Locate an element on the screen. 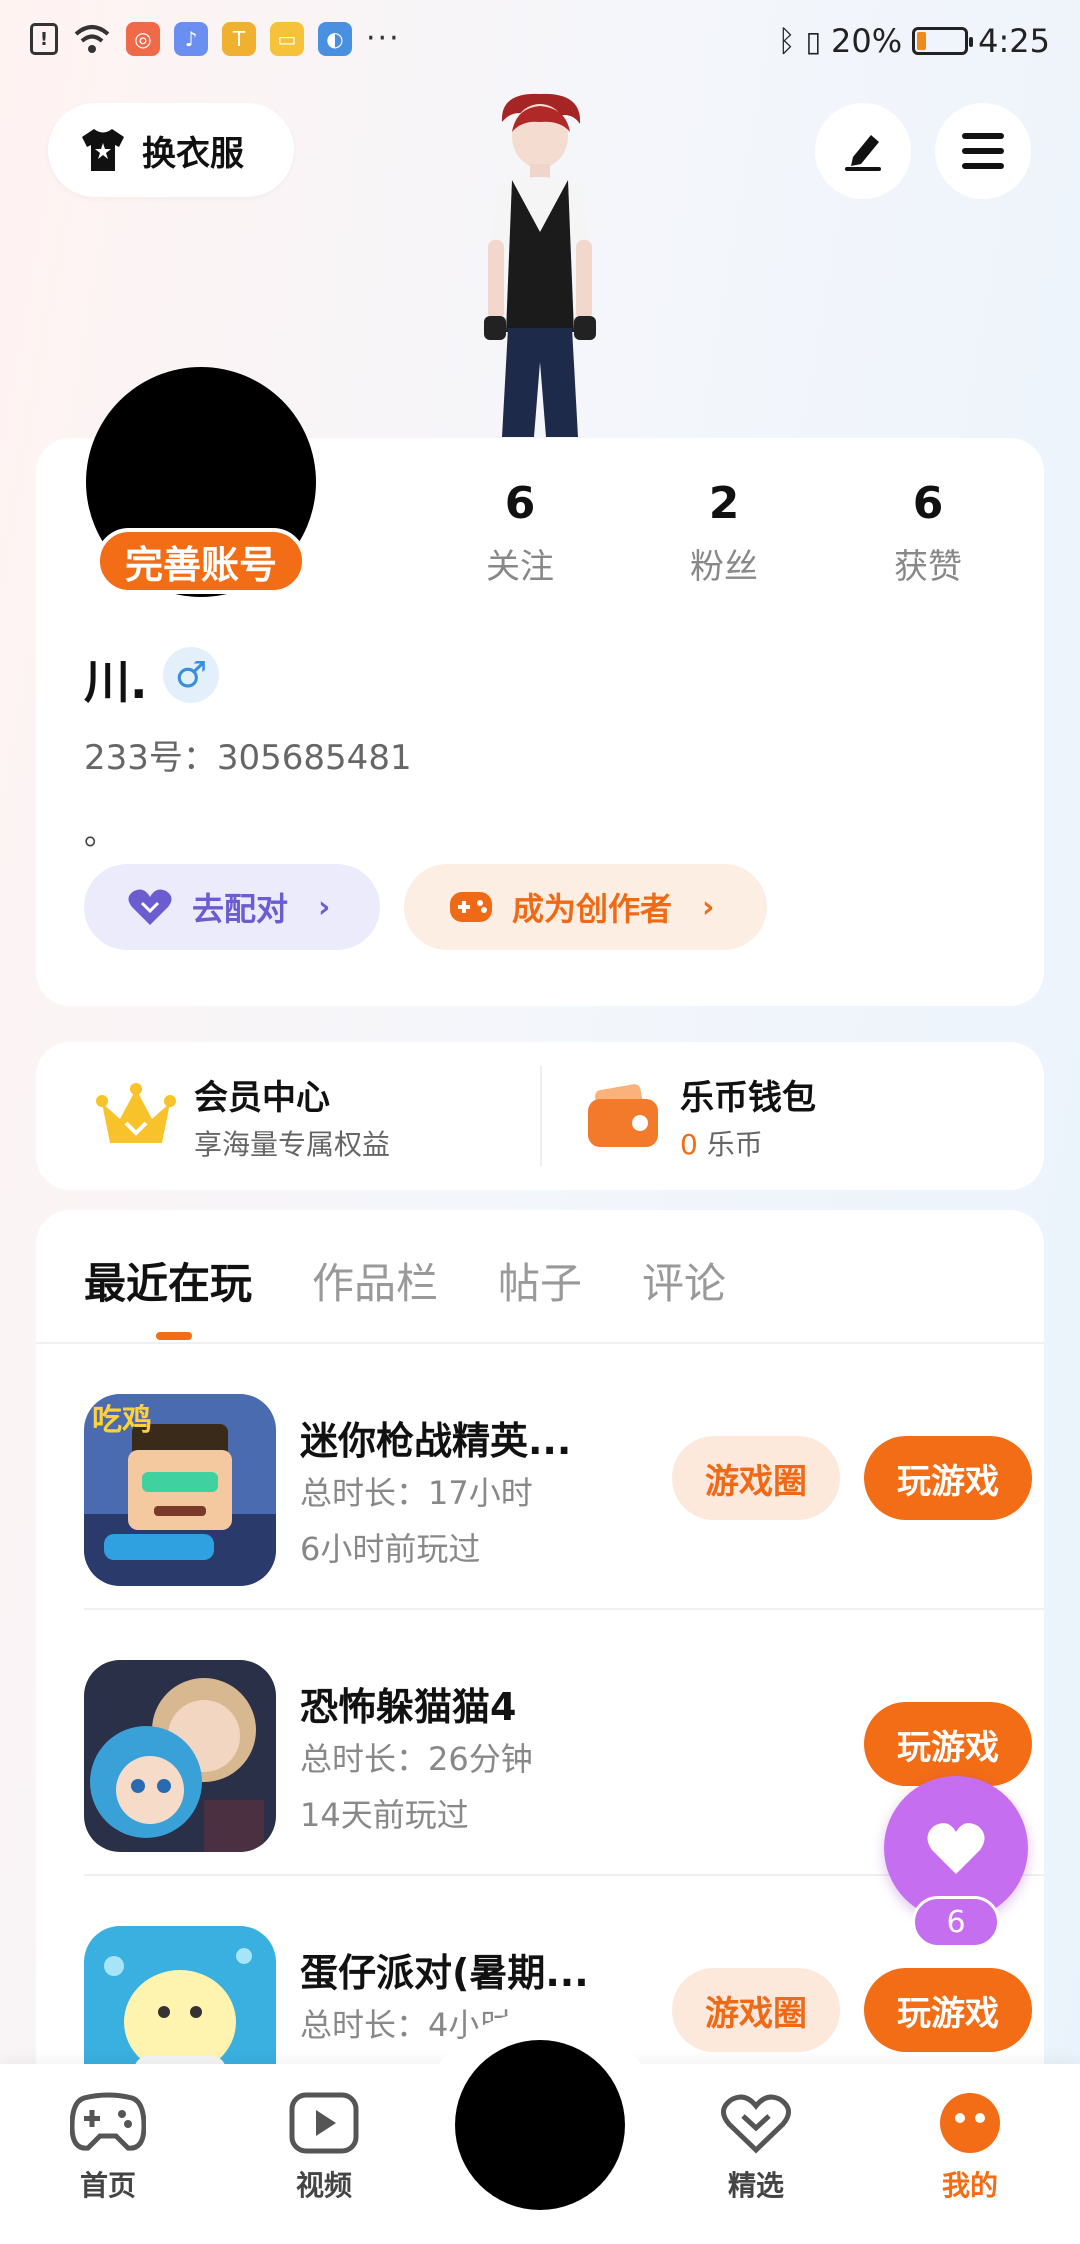 The height and width of the screenshot is (2244, 1080). app-icon-3: T is located at coordinates (239, 39).